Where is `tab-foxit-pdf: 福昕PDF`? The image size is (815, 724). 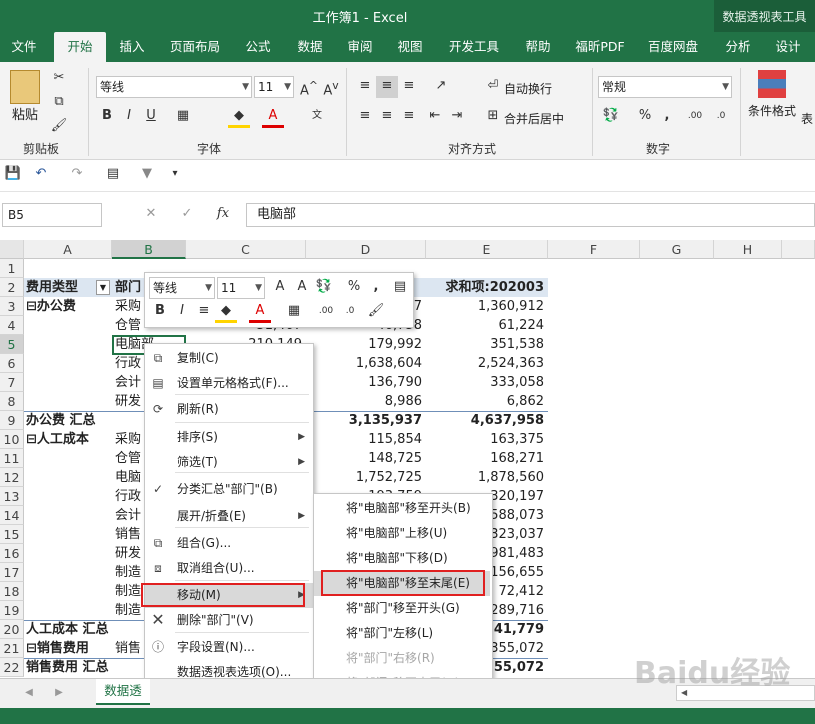 tab-foxit-pdf: 福昕PDF is located at coordinates (600, 47).